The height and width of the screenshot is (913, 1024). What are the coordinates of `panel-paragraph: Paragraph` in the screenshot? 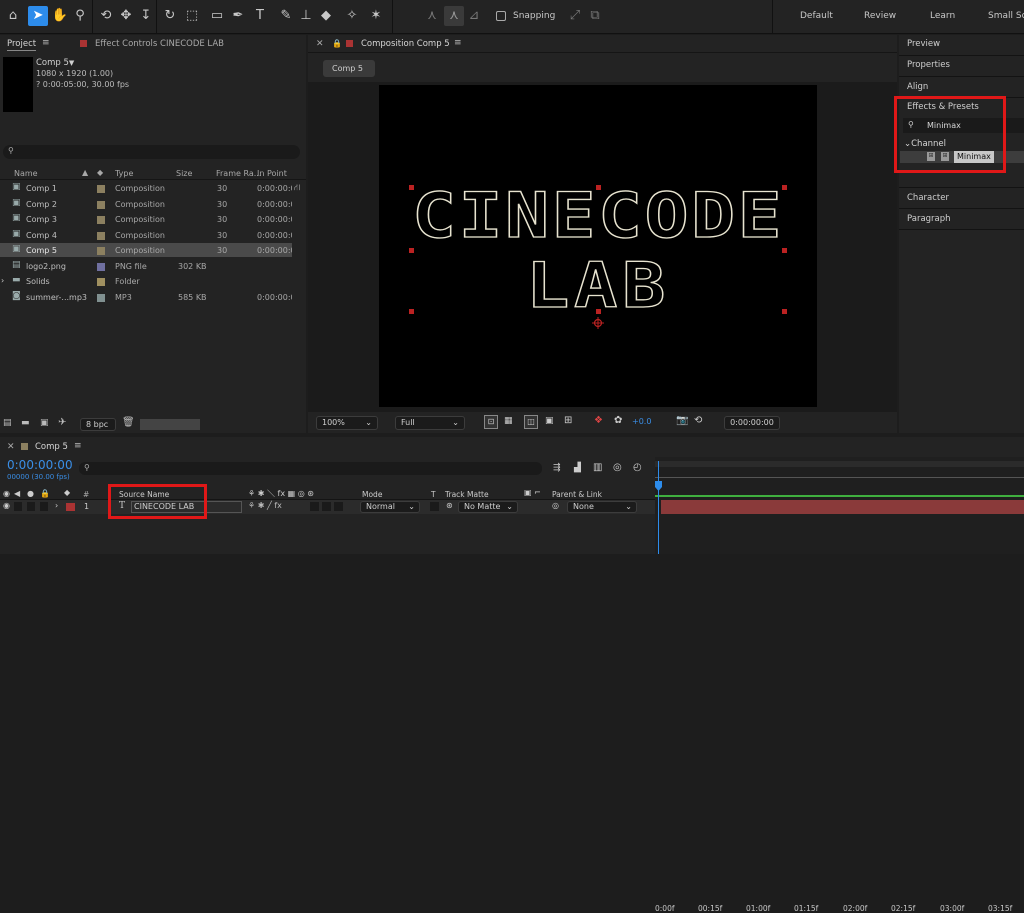 It's located at (929, 219).